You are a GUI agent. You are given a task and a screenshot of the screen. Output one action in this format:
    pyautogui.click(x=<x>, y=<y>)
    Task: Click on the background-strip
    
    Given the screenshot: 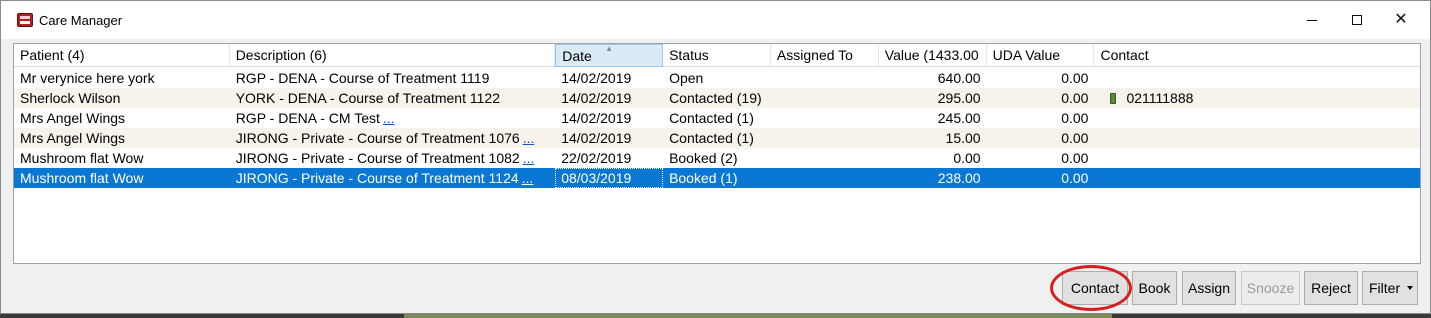 What is the action you would take?
    pyautogui.click(x=758, y=316)
    